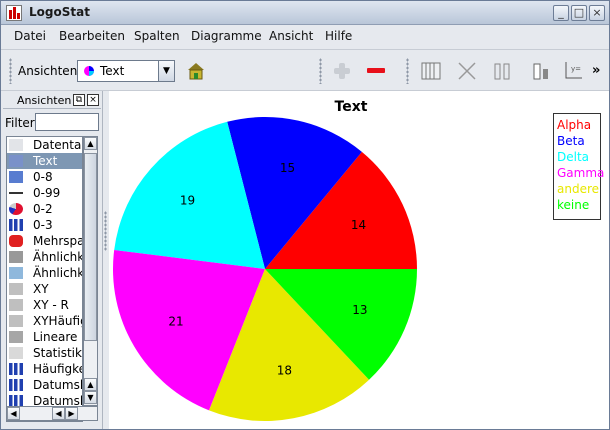 This screenshot has width=610, height=430. What do you see at coordinates (16, 177) in the screenshot?
I see `horizontal-bar-icon` at bounding box center [16, 177].